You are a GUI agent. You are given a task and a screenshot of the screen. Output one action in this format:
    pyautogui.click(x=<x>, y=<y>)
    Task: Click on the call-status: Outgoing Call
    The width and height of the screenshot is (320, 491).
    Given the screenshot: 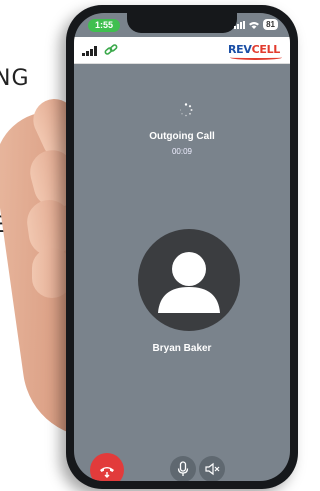 What is the action you would take?
    pyautogui.click(x=182, y=136)
    